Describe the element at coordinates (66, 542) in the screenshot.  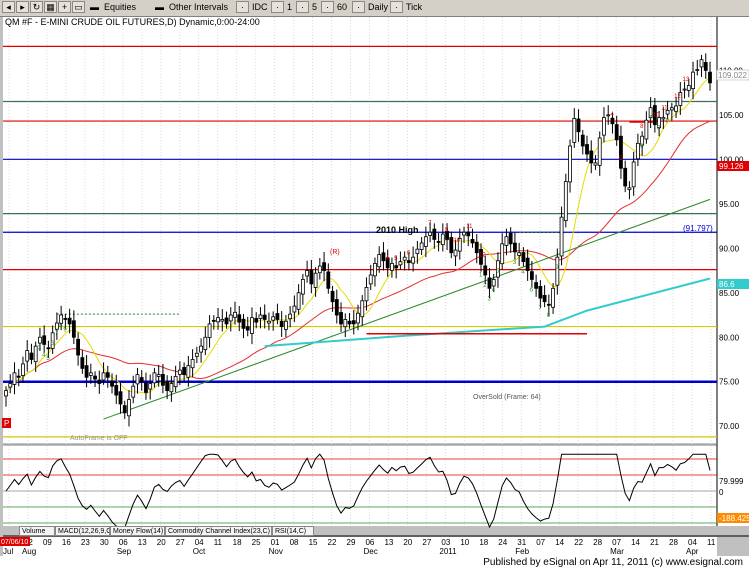
I see `x-day-label: 16` at that location.